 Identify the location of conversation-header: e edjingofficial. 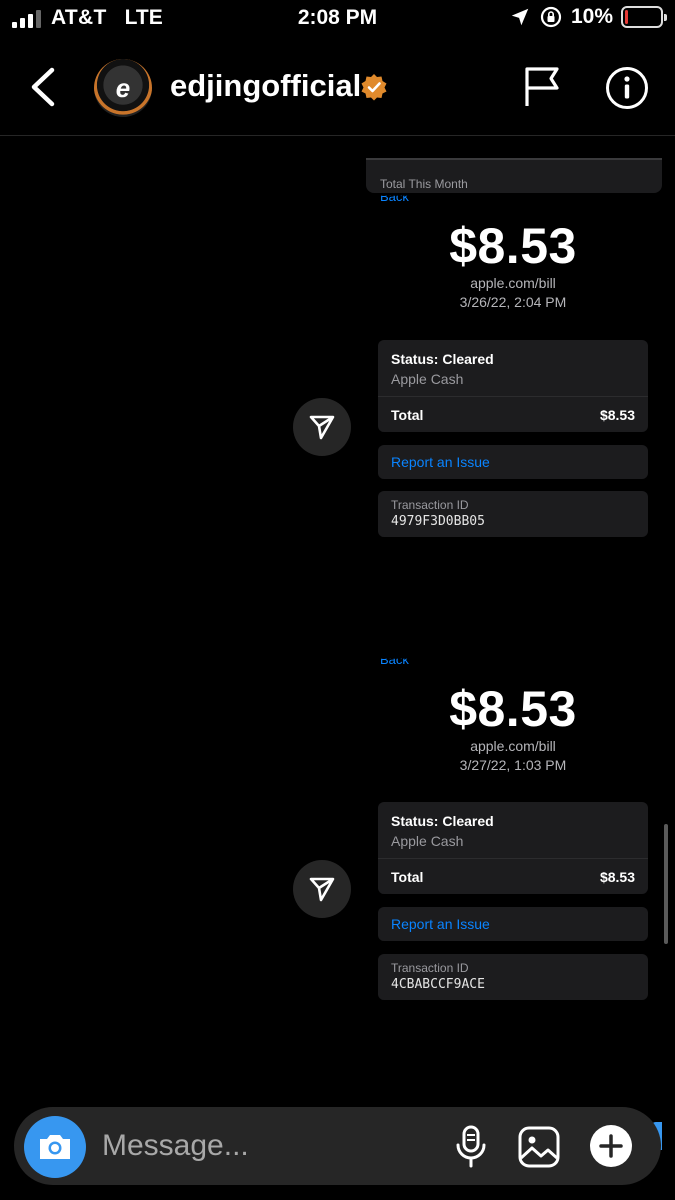
(337, 88).